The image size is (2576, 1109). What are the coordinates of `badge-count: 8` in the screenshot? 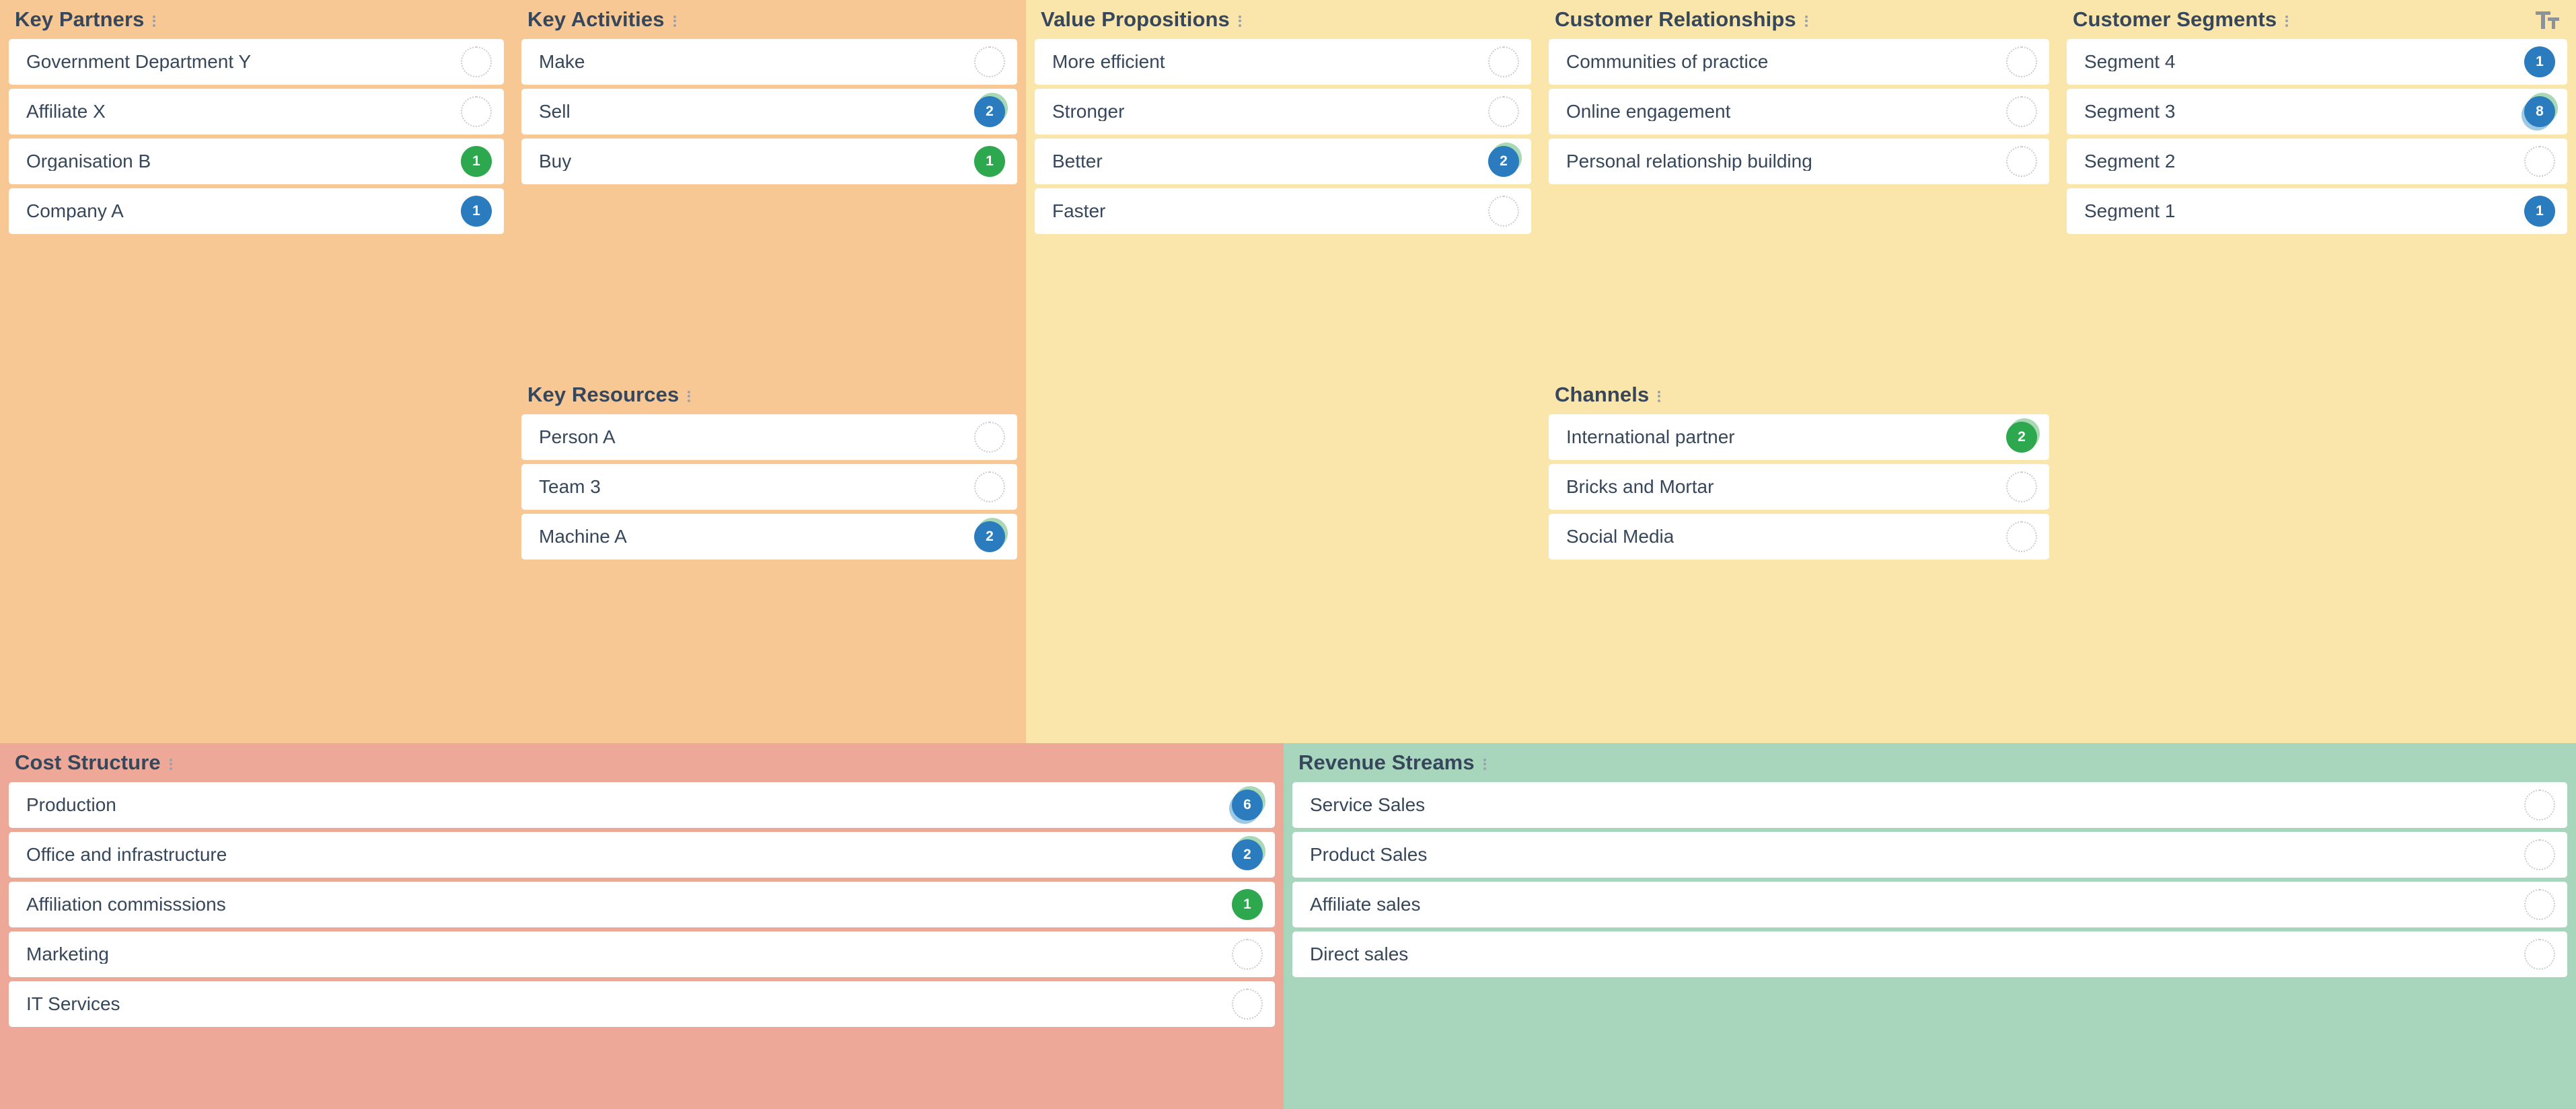 It's located at (2539, 111).